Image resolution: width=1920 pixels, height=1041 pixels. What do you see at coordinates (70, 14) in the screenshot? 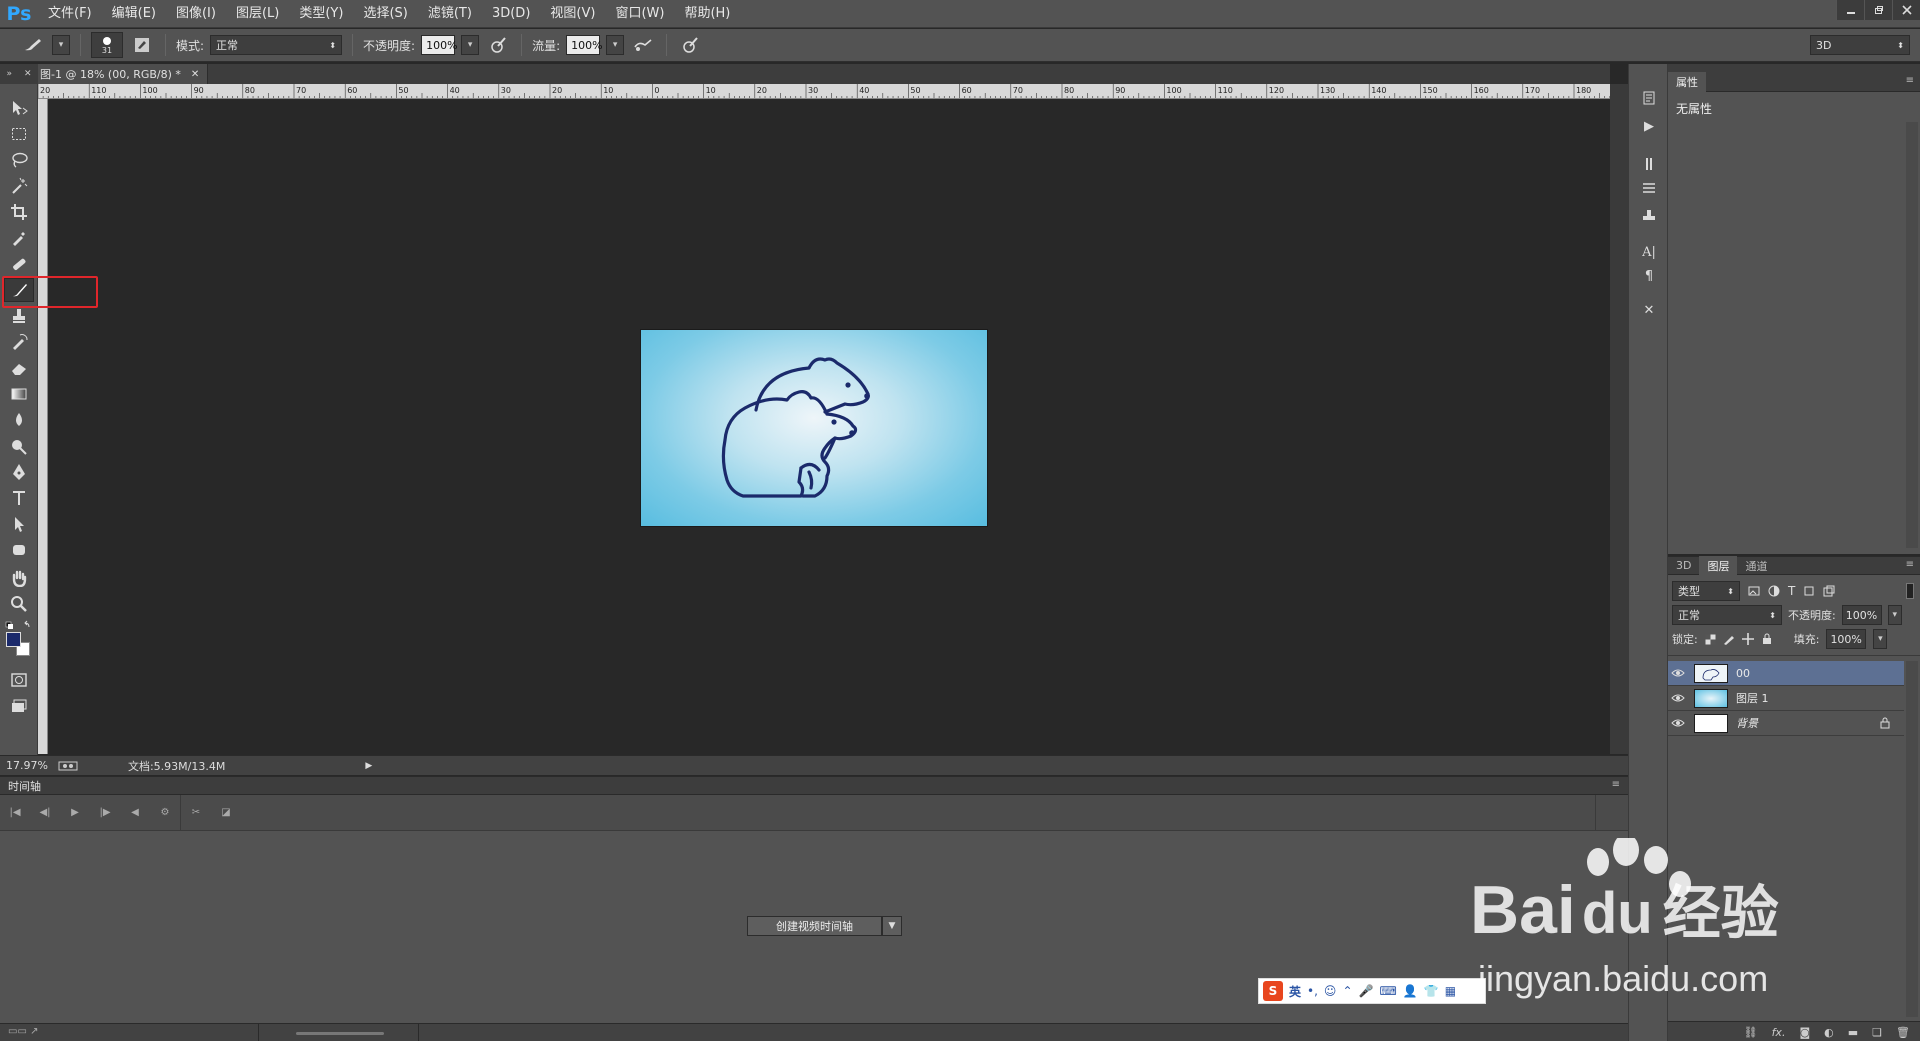
I see `menu-file: 文件(F)` at bounding box center [70, 14].